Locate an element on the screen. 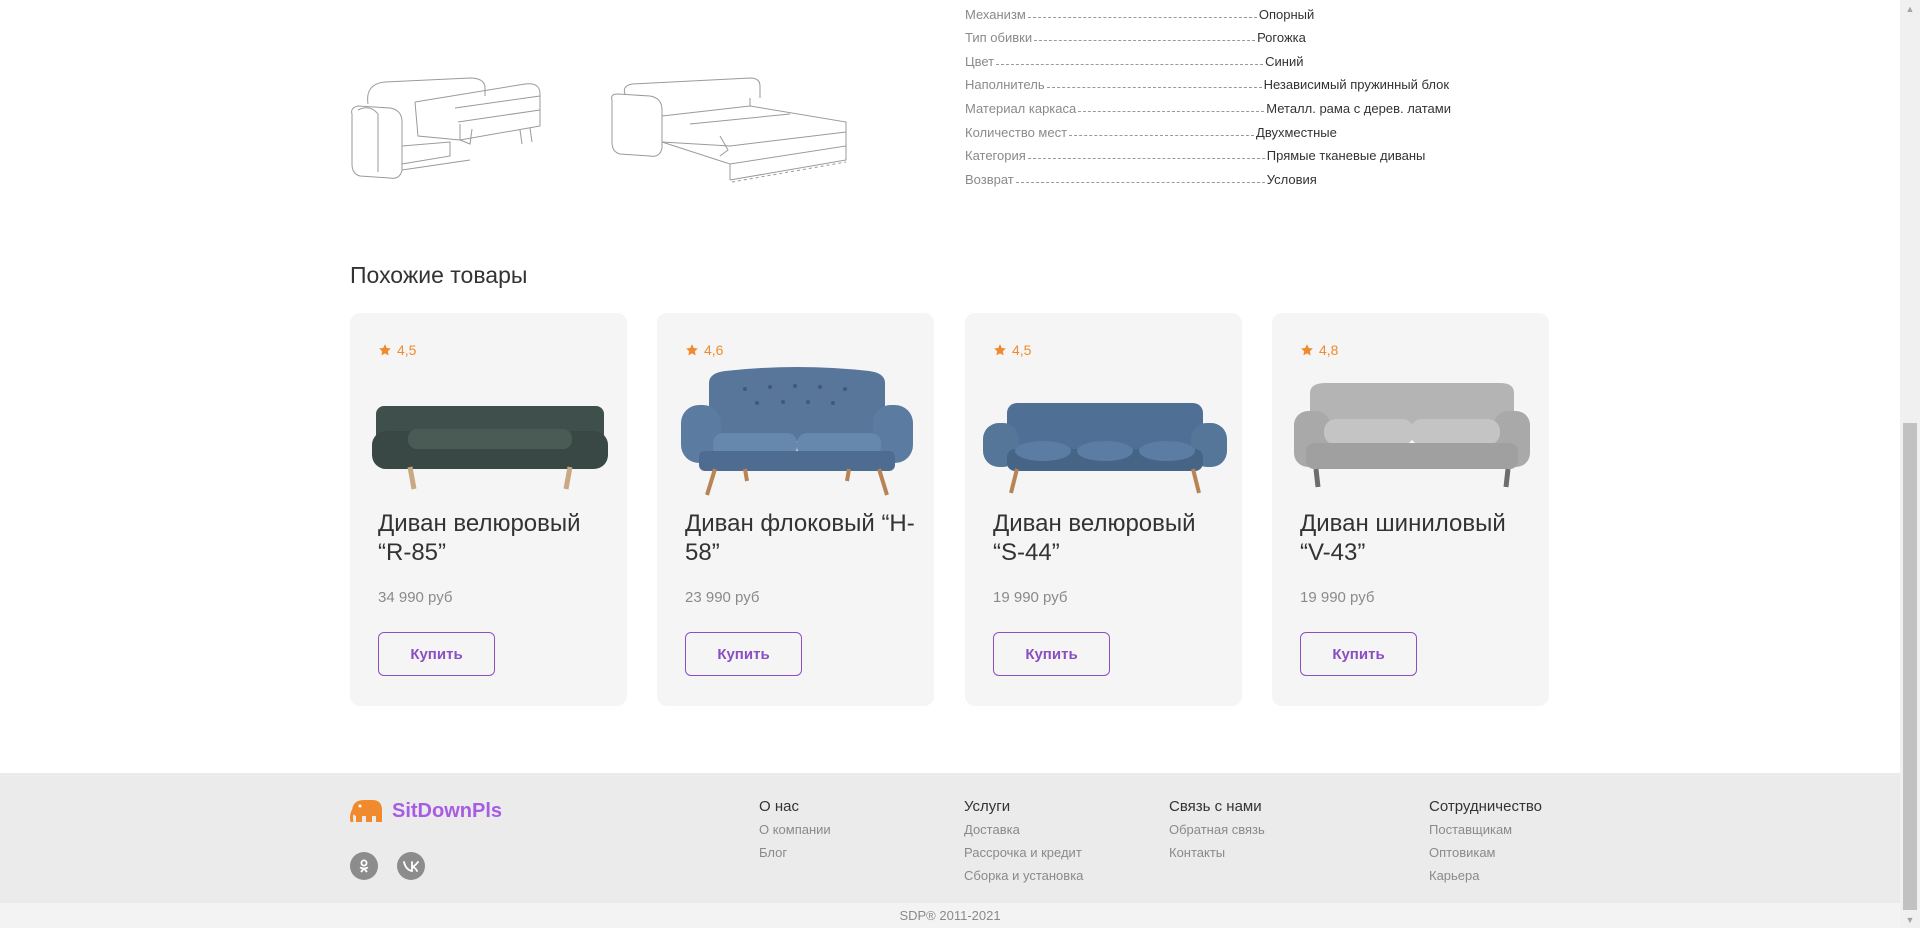 The image size is (1920, 928). footer-heading: Услуги is located at coordinates (987, 806).